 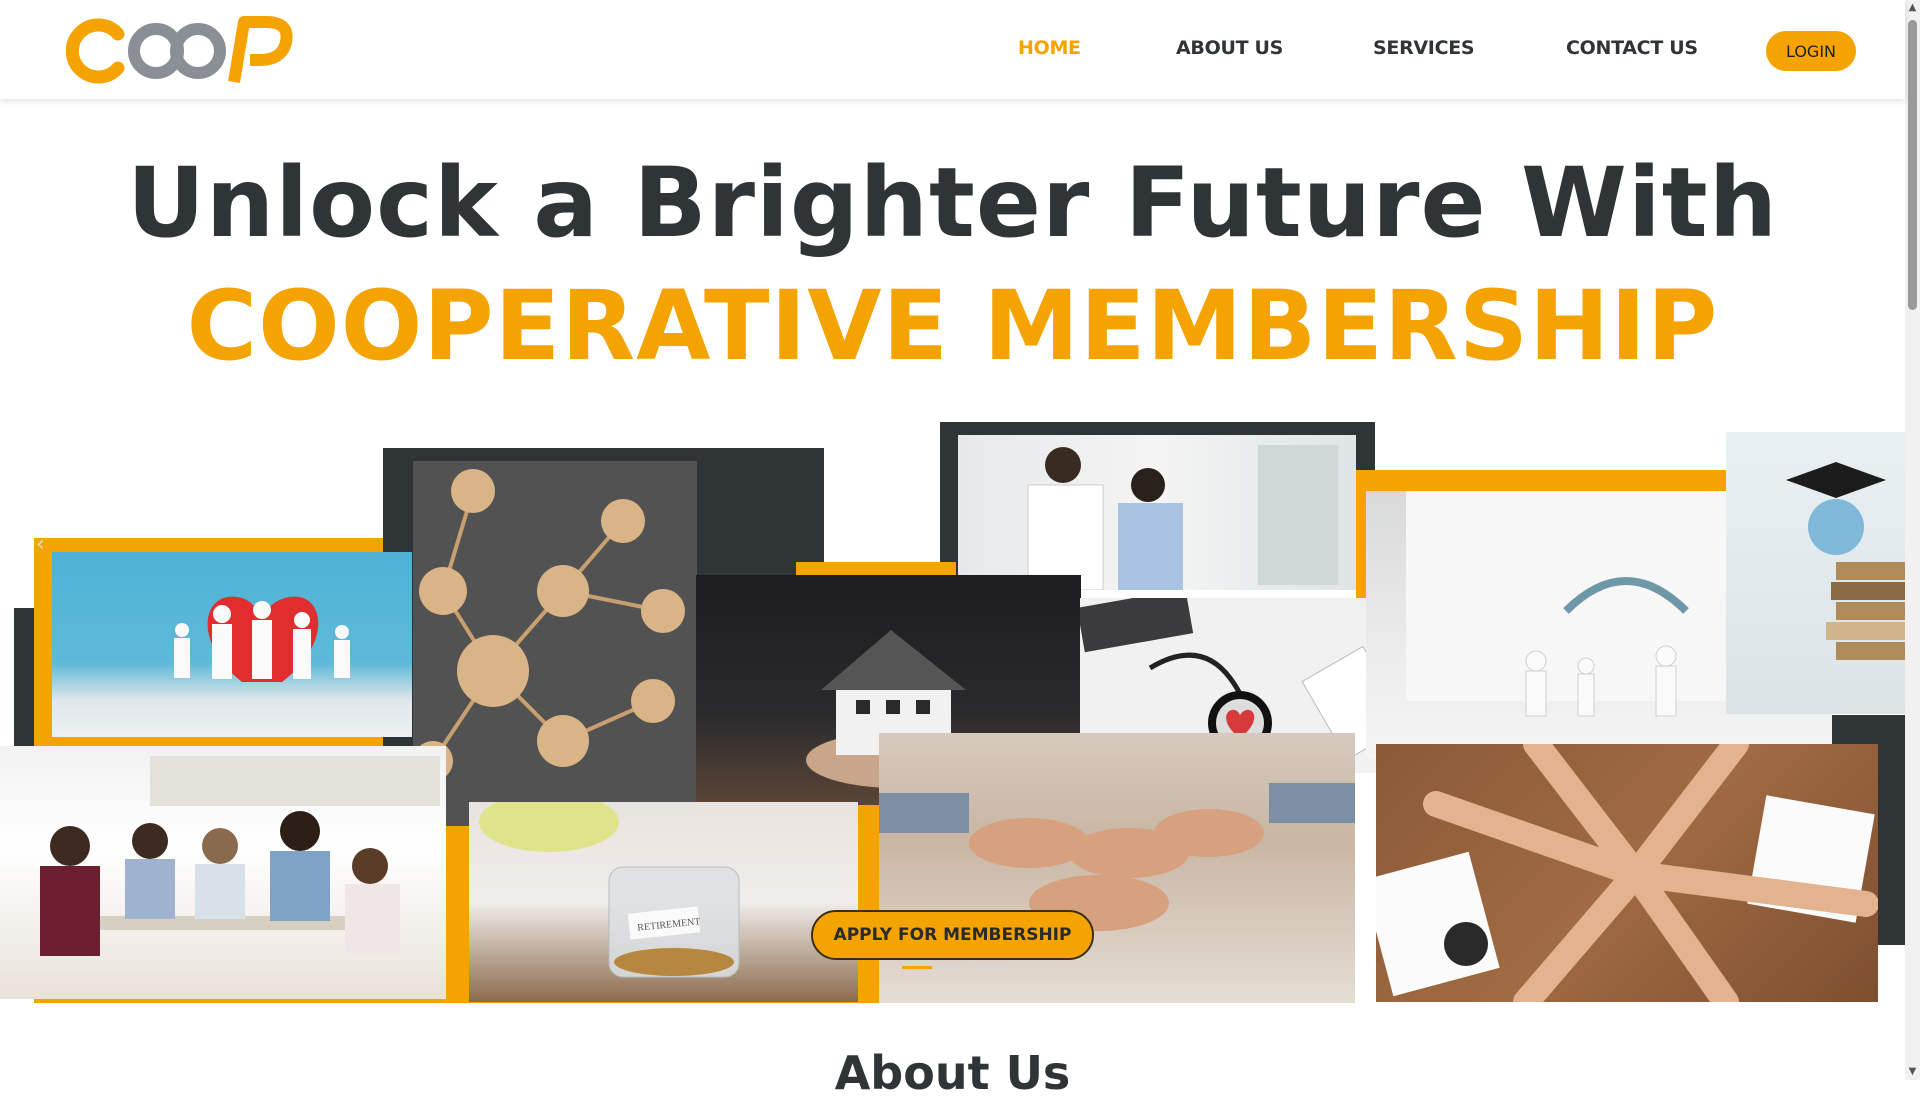 I want to click on collage-image-team-hands-stack, so click(x=1627, y=873).